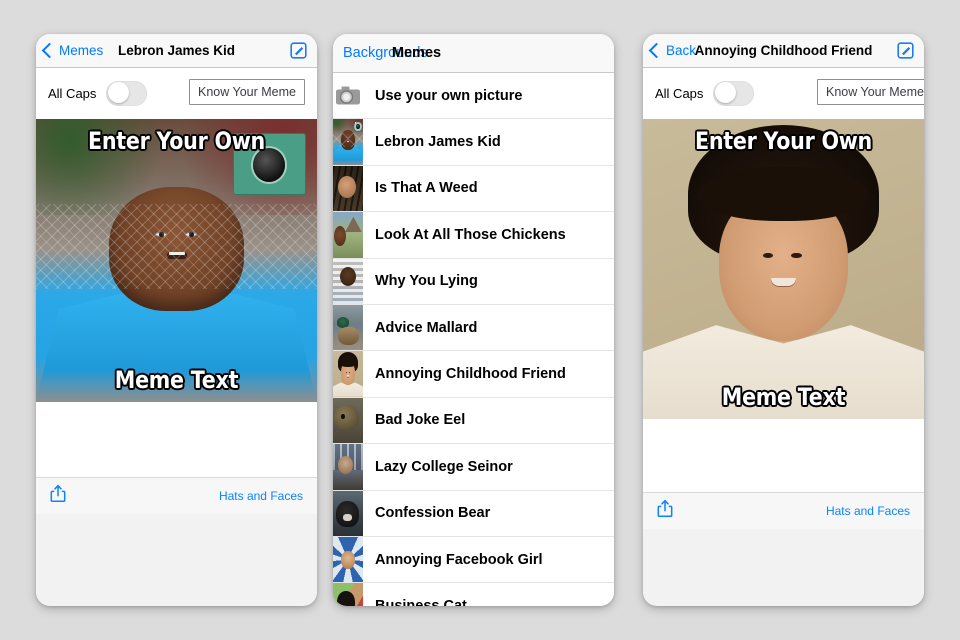 Image resolution: width=960 pixels, height=640 pixels. I want to click on list-item: Annoying Facebook Girl, so click(473, 560).